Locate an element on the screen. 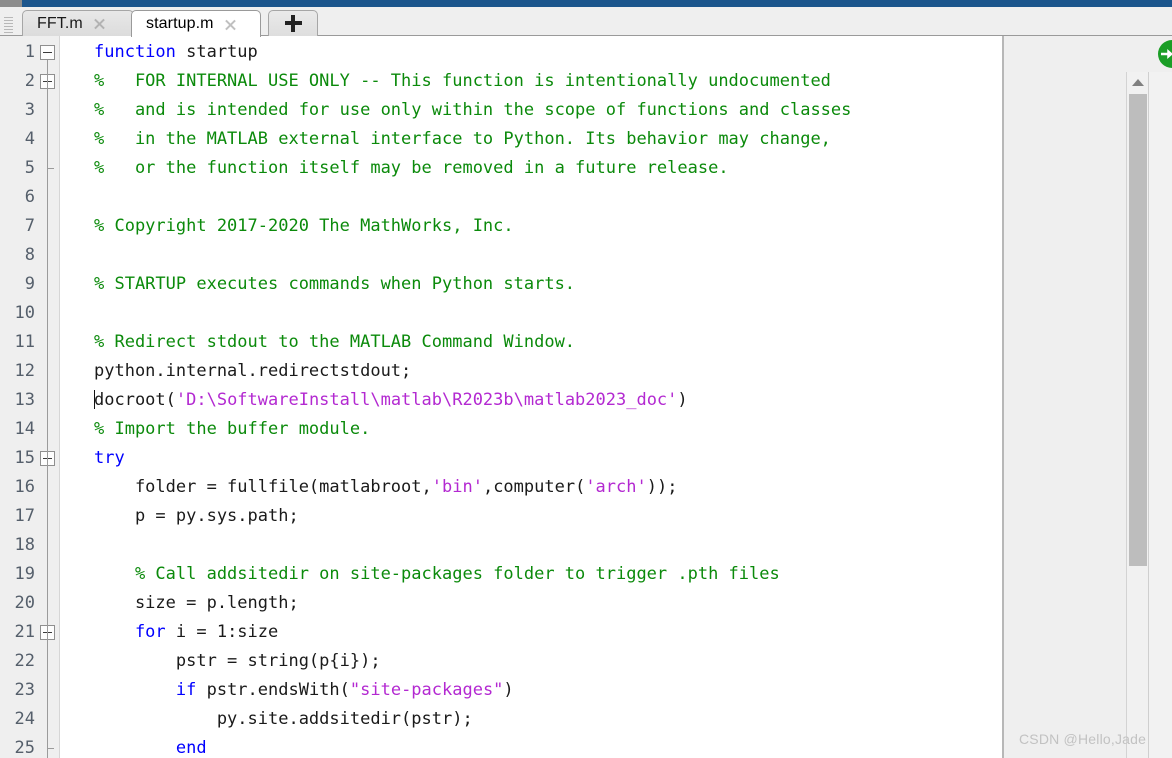 The image size is (1172, 758). scroll-up-button is located at coordinates (1137, 82).